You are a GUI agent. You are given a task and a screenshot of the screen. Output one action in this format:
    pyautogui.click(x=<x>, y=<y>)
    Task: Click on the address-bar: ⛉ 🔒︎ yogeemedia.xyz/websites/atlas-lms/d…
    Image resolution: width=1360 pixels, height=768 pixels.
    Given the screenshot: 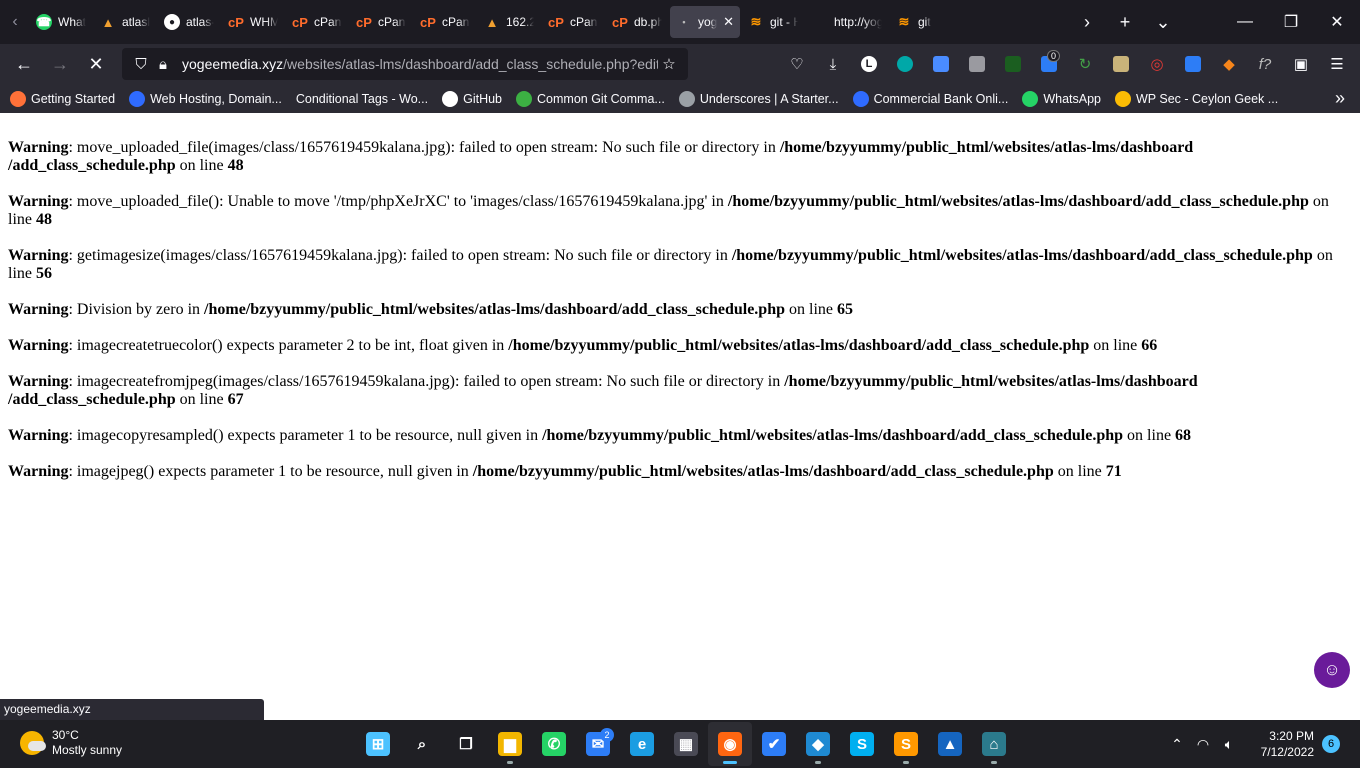 What is the action you would take?
    pyautogui.click(x=405, y=64)
    